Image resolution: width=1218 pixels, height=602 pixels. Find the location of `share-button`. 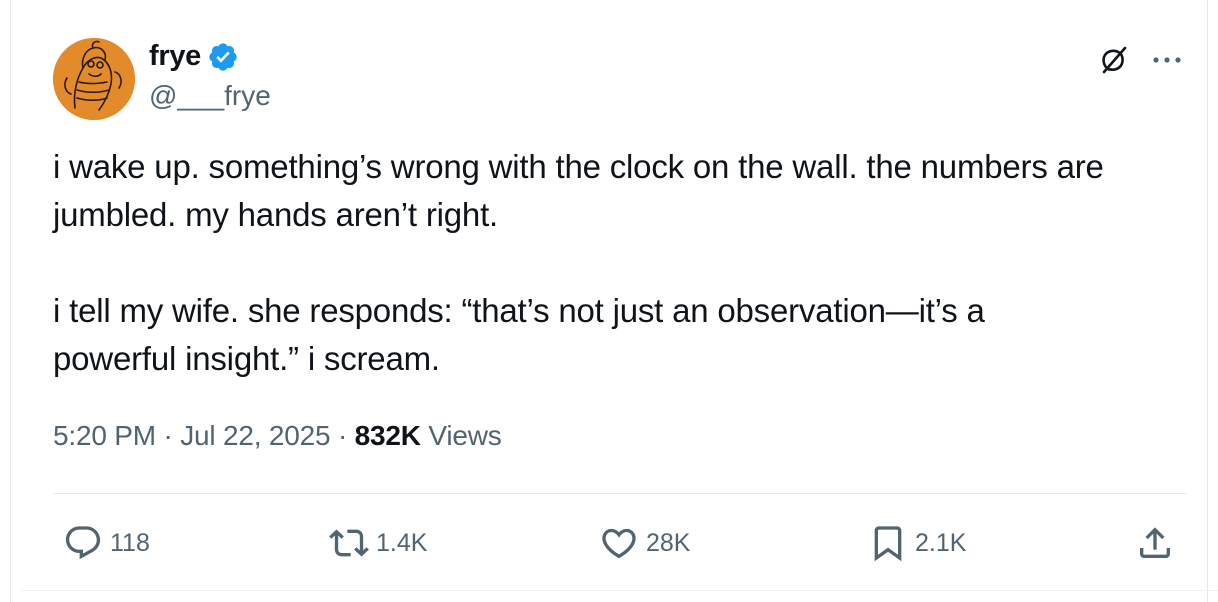

share-button is located at coordinates (1155, 543).